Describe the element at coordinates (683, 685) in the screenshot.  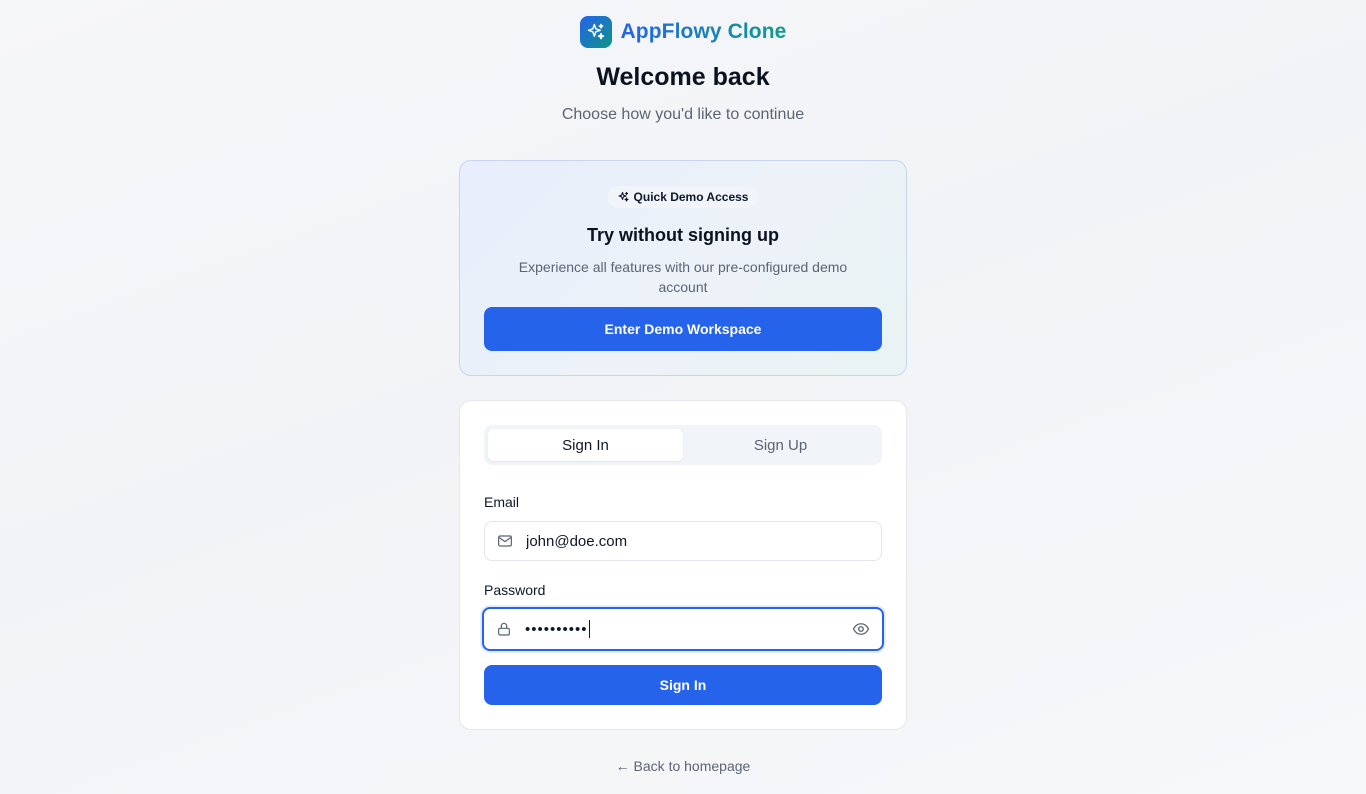
I see `sign-in-button: Sign In` at that location.